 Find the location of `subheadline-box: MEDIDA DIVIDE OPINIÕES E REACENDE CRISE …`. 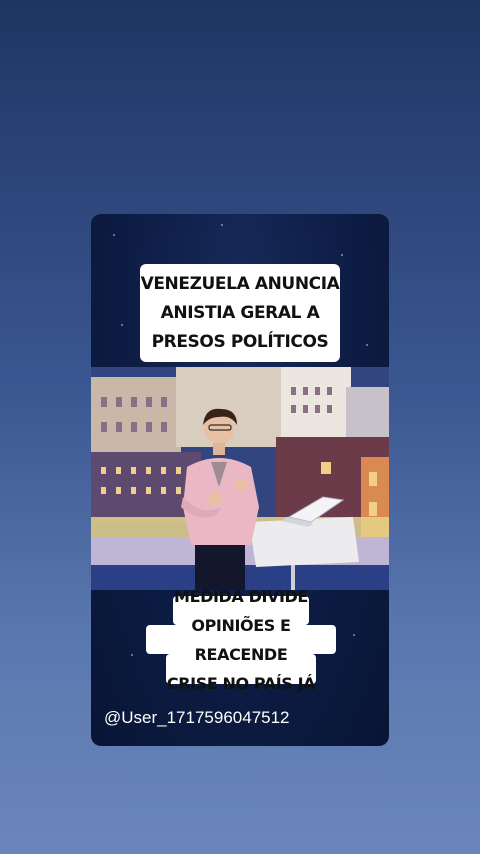

subheadline-box: MEDIDA DIVIDE OPINIÕES E REACENDE CRISE … is located at coordinates (241, 640).